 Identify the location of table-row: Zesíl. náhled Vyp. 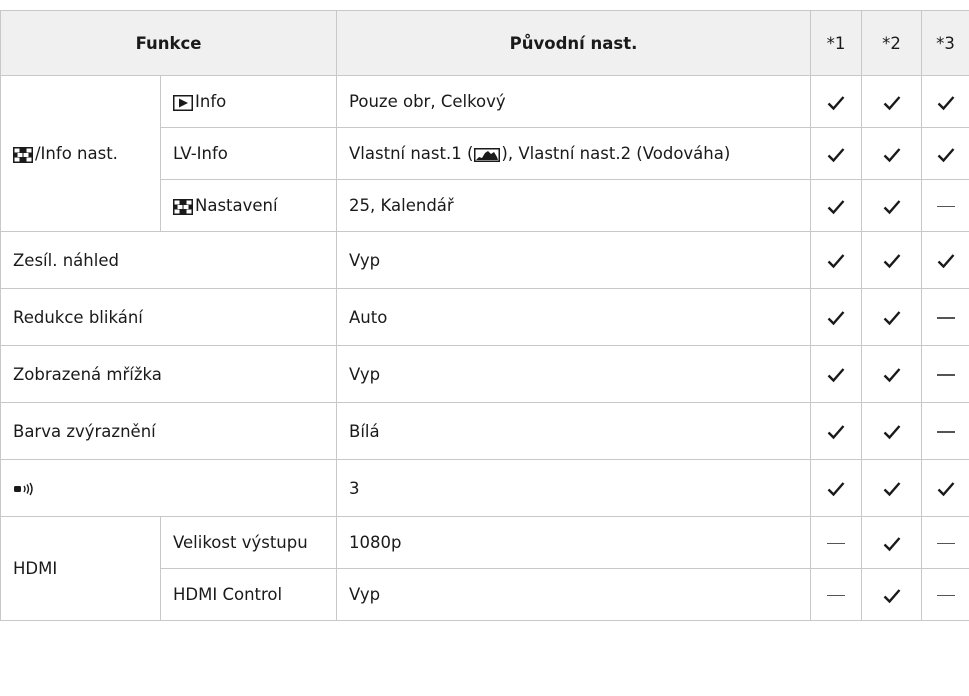
(484, 260).